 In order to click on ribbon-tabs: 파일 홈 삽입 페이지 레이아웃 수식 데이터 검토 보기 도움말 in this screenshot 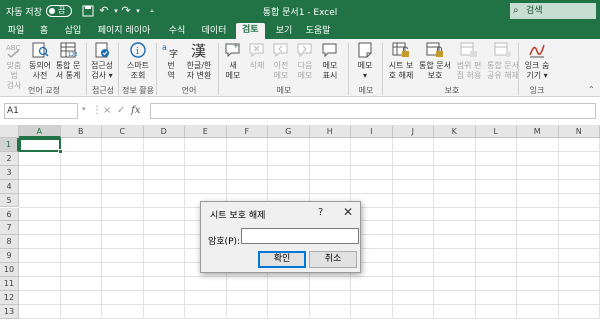, I will do `click(300, 36)`.